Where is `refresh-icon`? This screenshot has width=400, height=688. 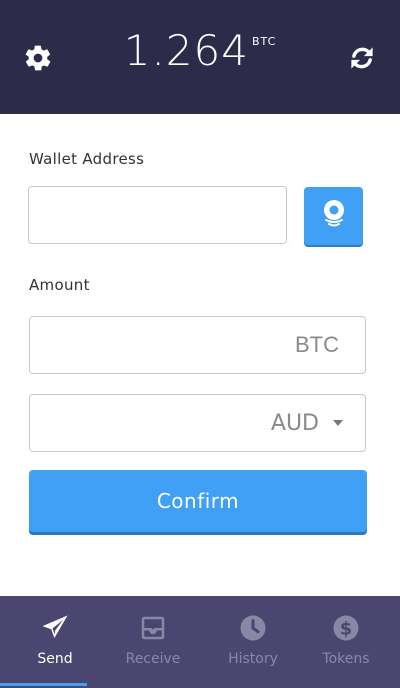
refresh-icon is located at coordinates (362, 58).